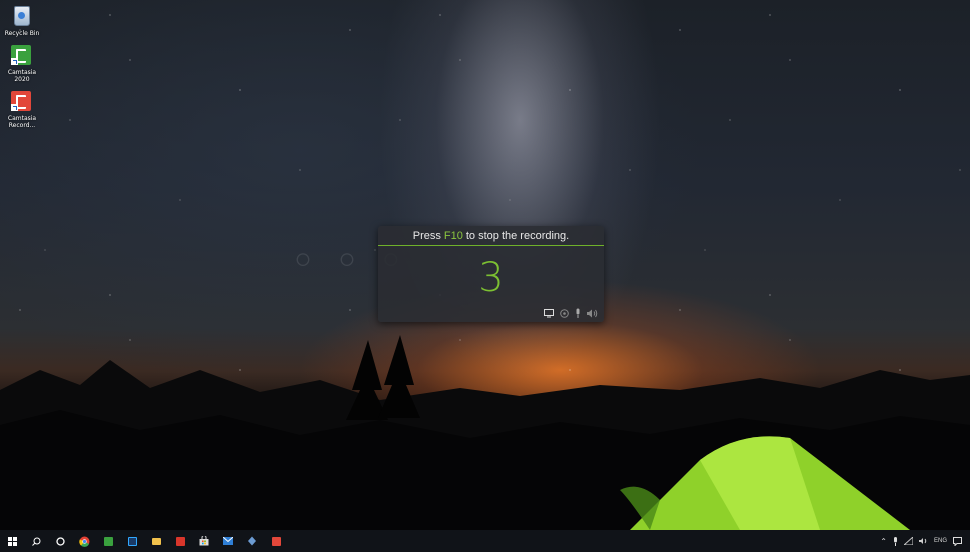 Image resolution: width=970 pixels, height=552 pixels. I want to click on app-icon, so click(252, 541).